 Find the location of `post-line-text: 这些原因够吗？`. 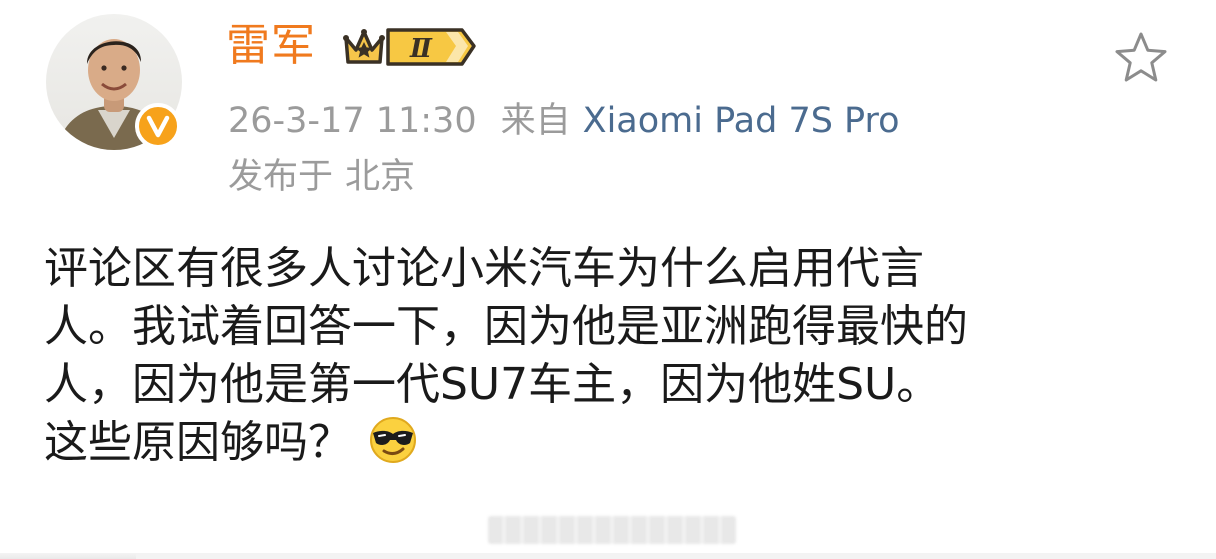

post-line-text: 这些原因够吗？ is located at coordinates (198, 442).